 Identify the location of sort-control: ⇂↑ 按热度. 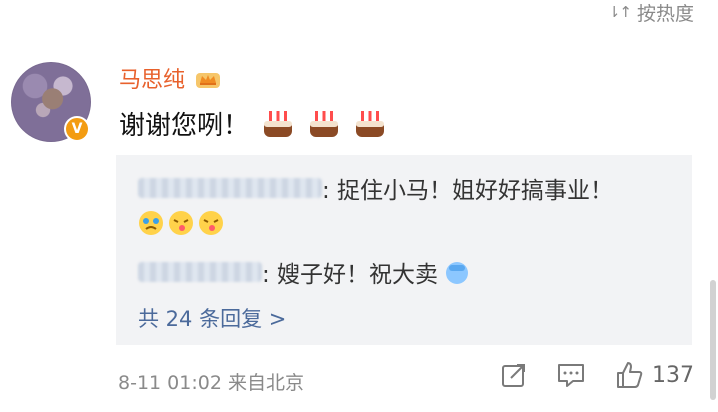
(650, 12).